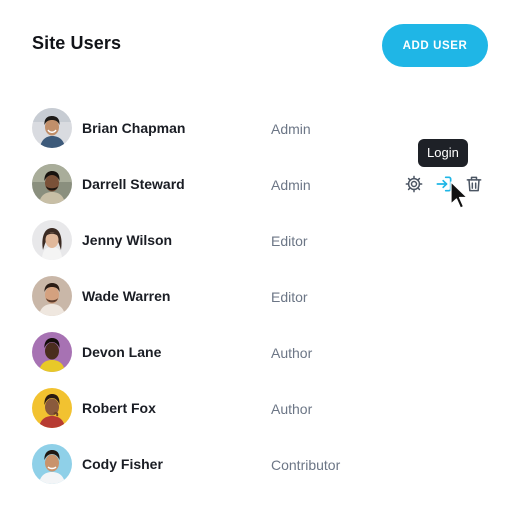 Image resolution: width=520 pixels, height=520 pixels. Describe the element at coordinates (306, 465) in the screenshot. I see `user-role: Contributor` at that location.